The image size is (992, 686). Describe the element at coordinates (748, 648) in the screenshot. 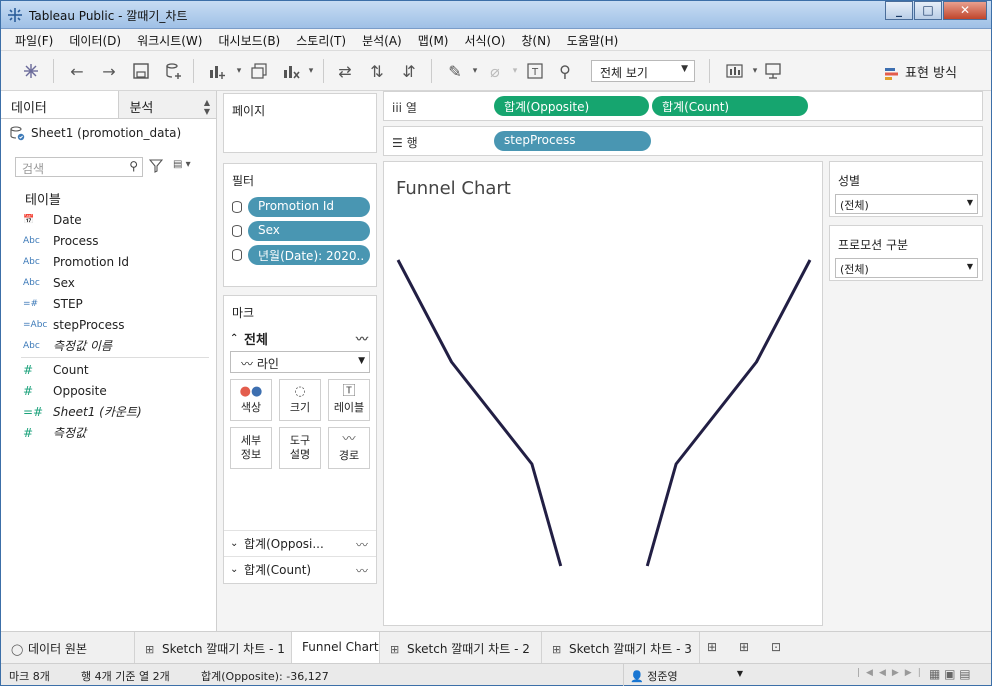

I see `new-dashboard-tab-icon: ⊞` at that location.